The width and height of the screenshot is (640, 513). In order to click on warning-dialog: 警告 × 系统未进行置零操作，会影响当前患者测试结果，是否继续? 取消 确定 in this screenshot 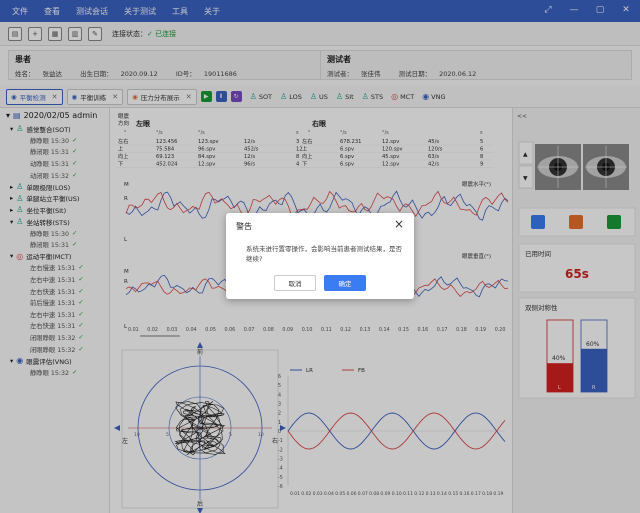, I will do `click(320, 256)`.